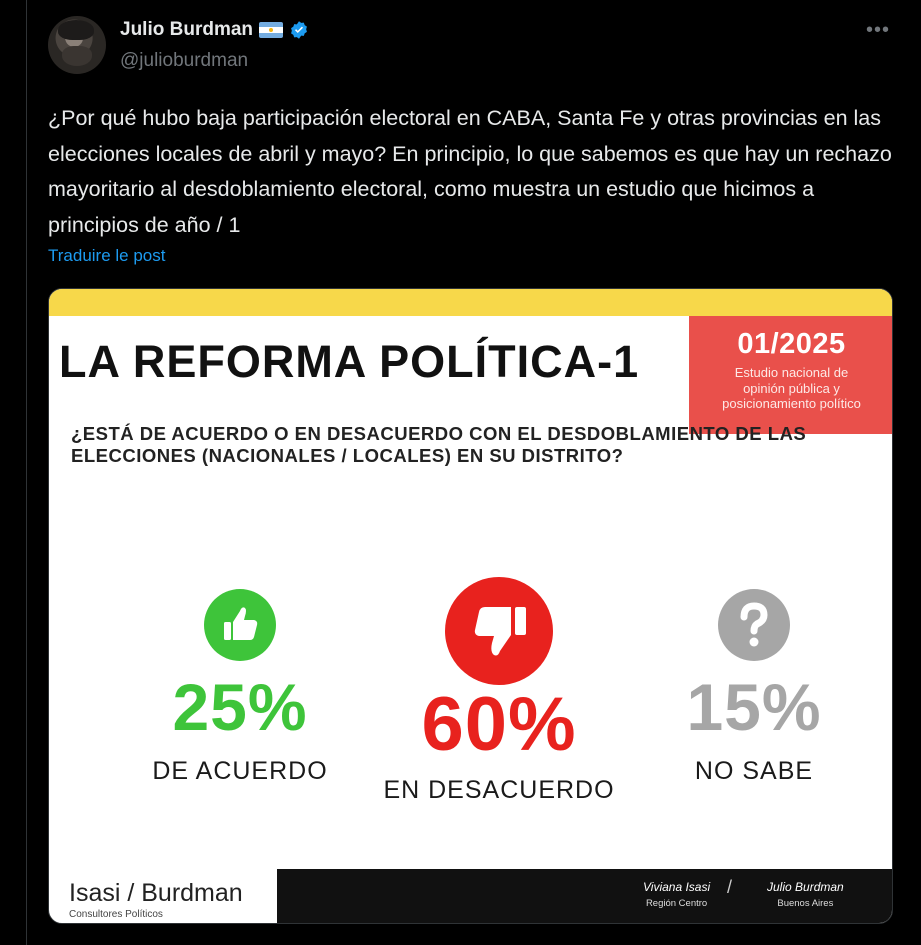 This screenshot has height=945, width=921. I want to click on thumbs-up-icon, so click(240, 625).